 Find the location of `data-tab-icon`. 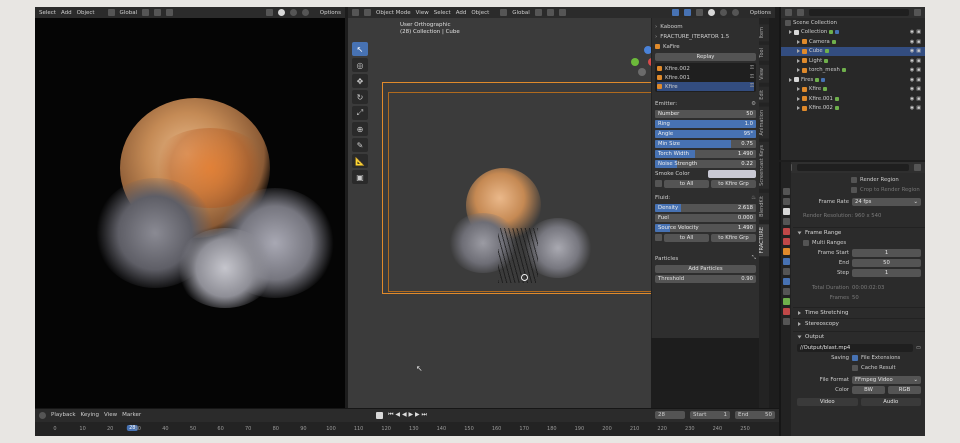

data-tab-icon is located at coordinates (786, 301).